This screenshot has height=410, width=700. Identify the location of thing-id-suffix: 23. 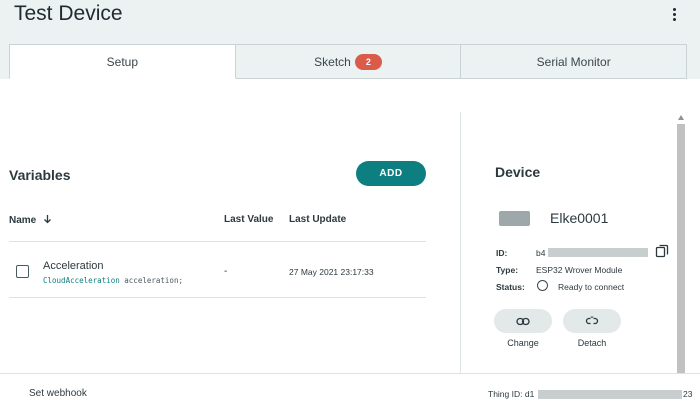
(688, 394).